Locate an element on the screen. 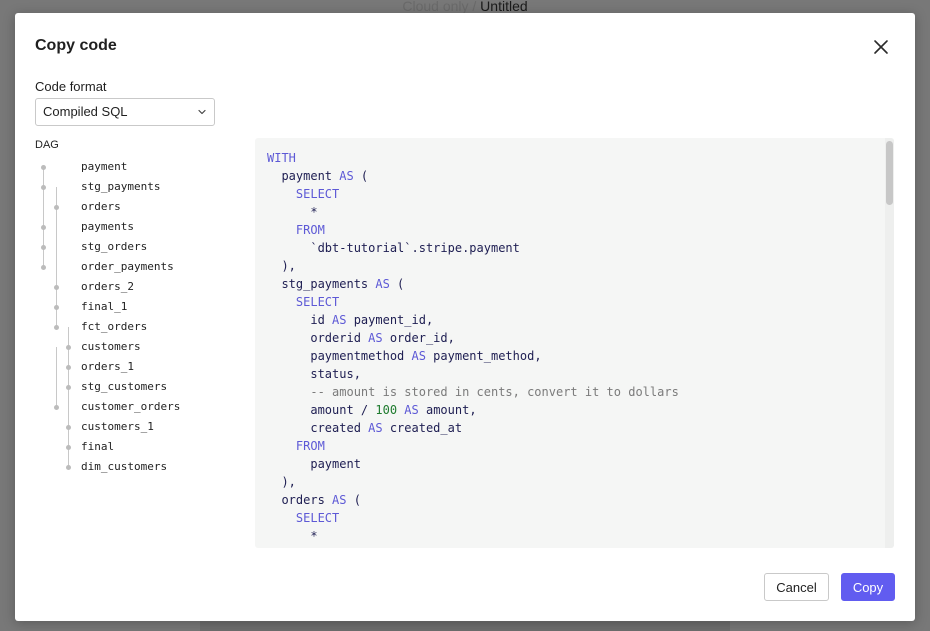 This screenshot has height=631, width=930. code-line: payment AS ( is located at coordinates (473, 176).